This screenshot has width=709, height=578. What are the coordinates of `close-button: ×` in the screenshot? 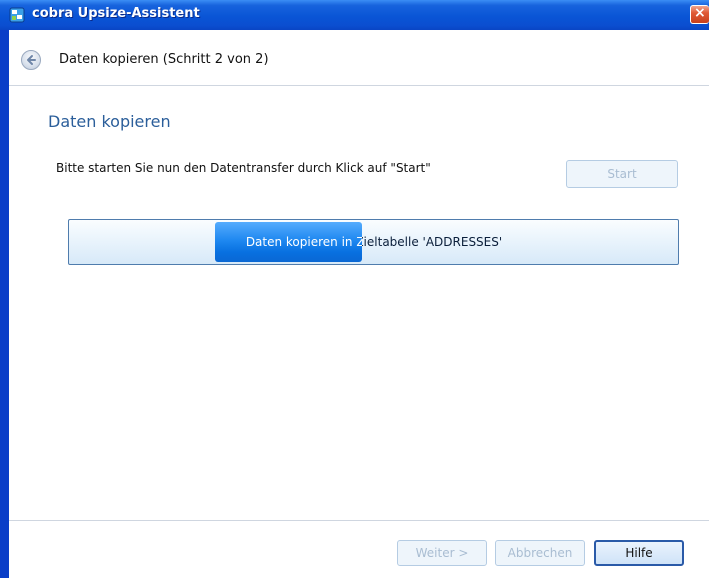 It's located at (699, 14).